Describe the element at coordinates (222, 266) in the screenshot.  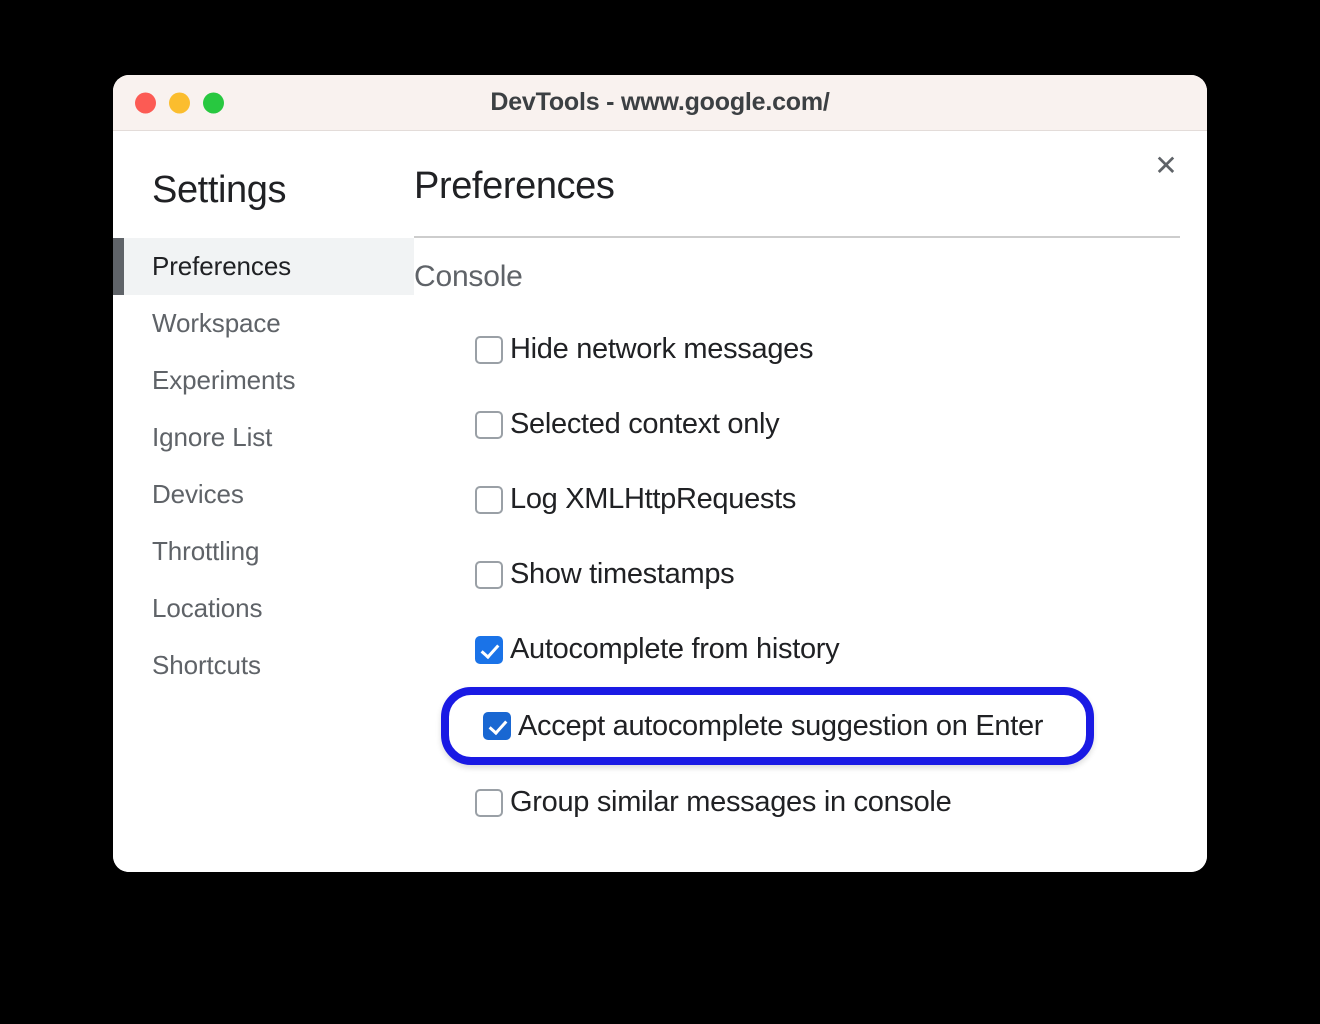
I see `sidebar-item-label: Preferences` at that location.